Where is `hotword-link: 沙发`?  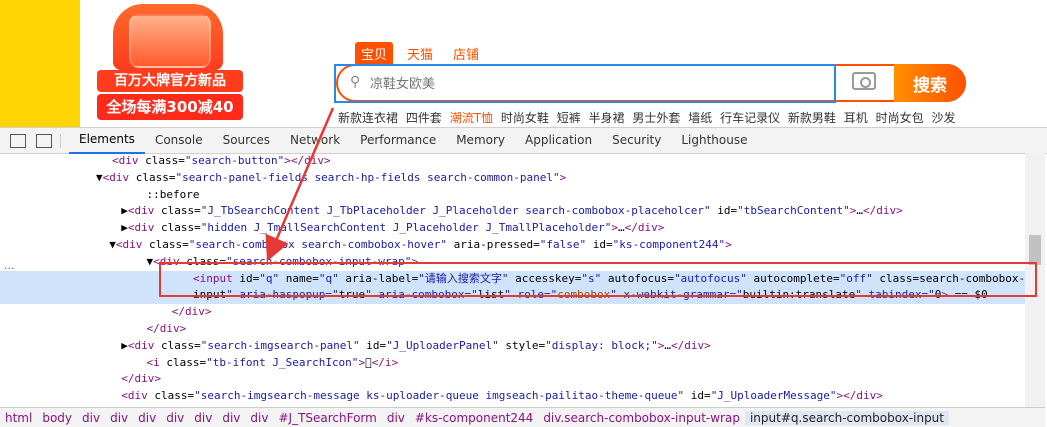
hotword-link: 沙发 is located at coordinates (943, 118).